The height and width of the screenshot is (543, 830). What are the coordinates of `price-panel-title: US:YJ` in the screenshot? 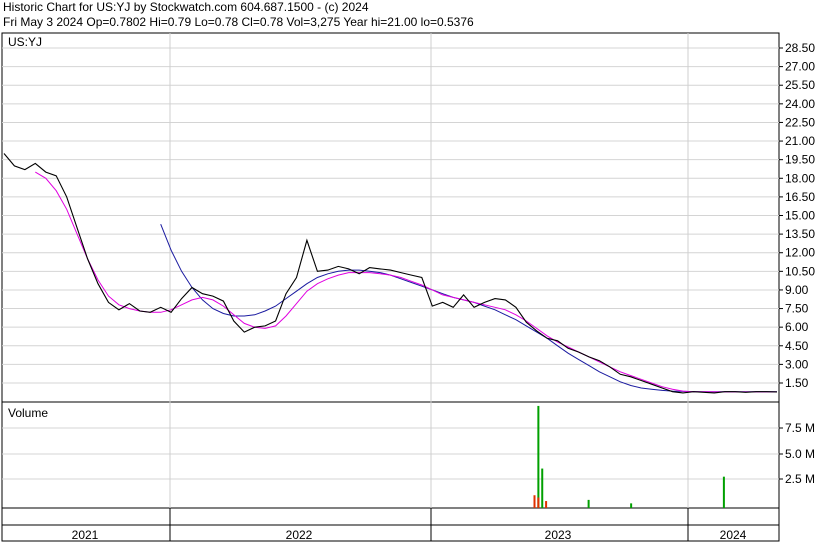 It's located at (25, 42).